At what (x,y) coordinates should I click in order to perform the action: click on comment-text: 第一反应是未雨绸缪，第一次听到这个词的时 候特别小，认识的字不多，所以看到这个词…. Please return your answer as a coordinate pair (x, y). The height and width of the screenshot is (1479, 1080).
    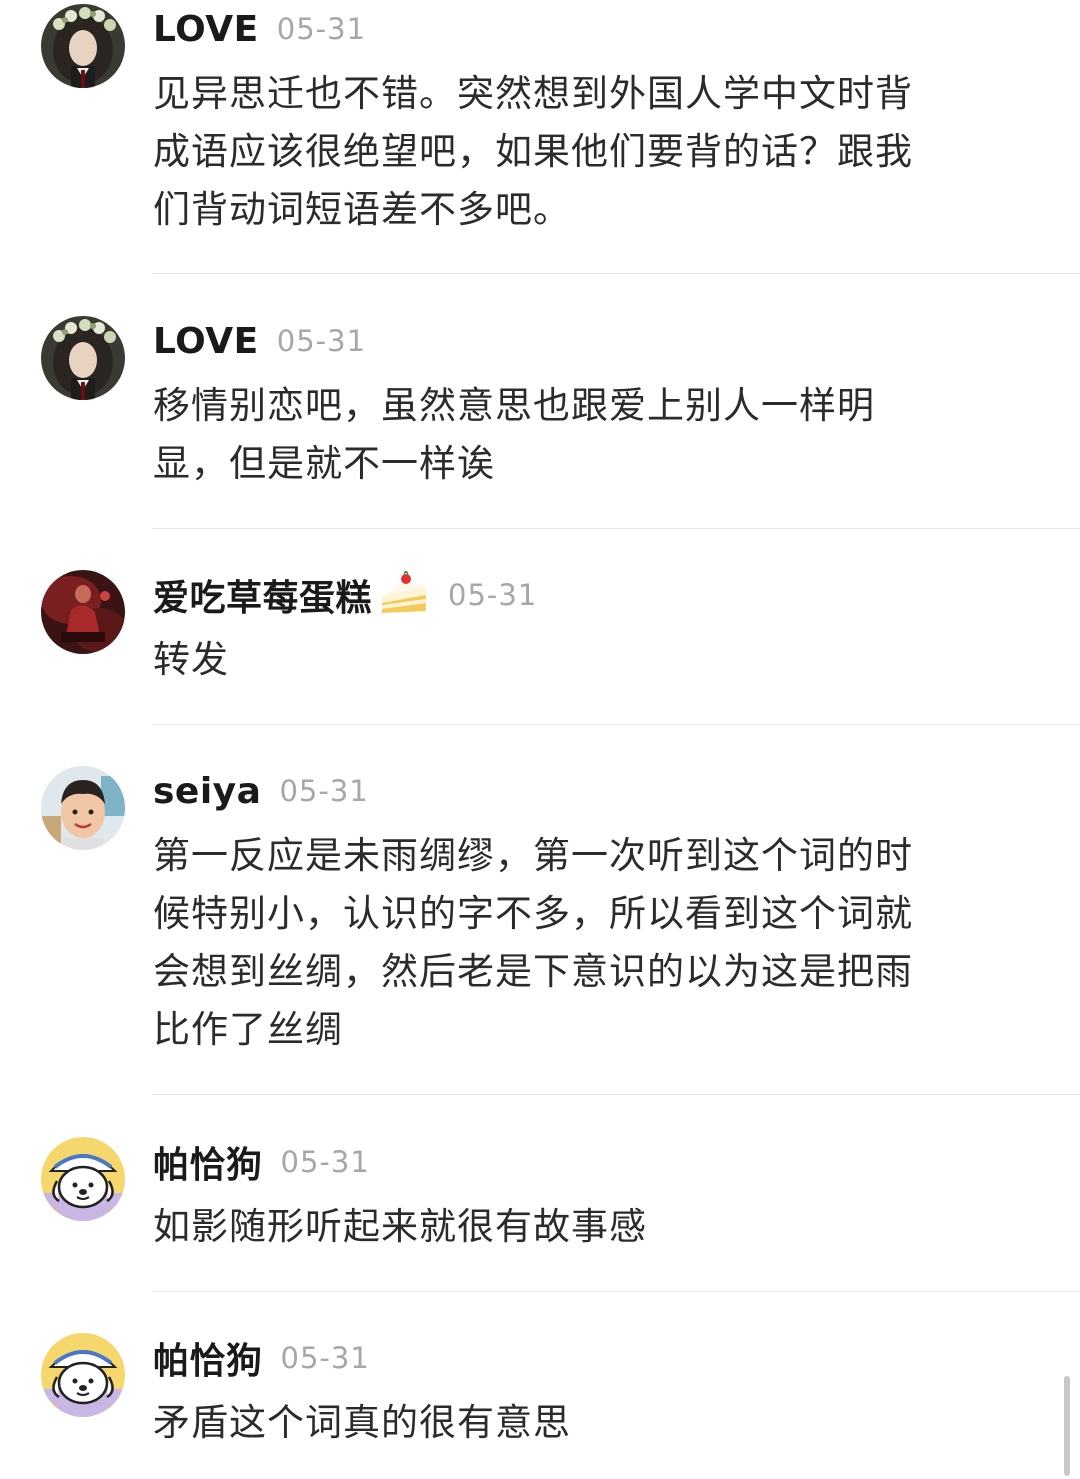
    Looking at the image, I should click on (533, 942).